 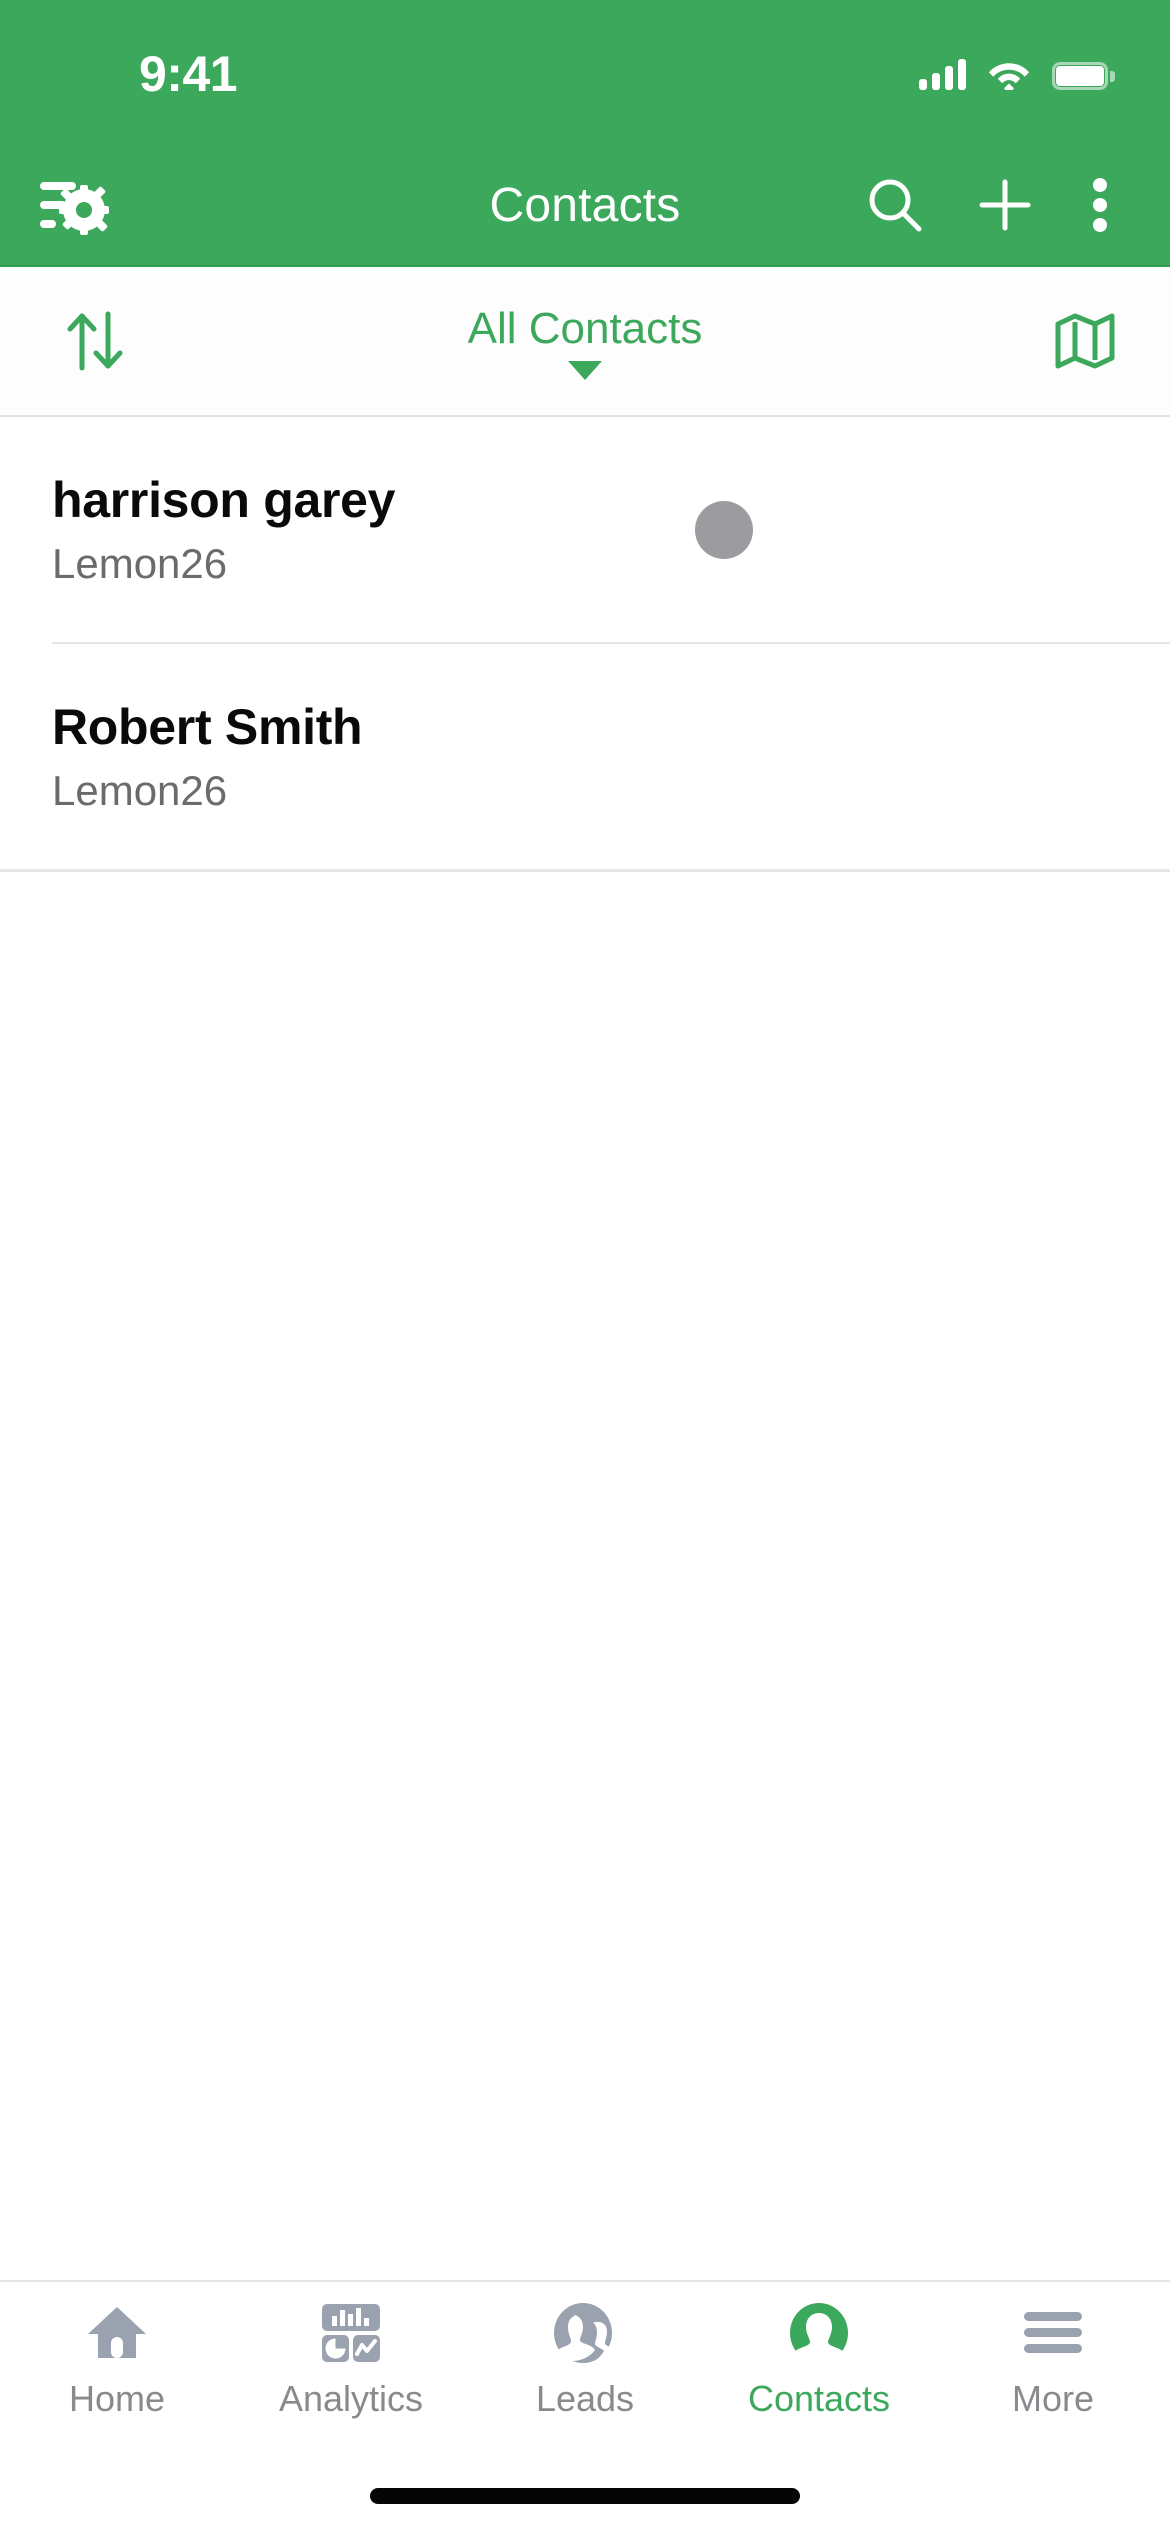 What do you see at coordinates (585, 756) in the screenshot?
I see `contact-list-item: Robert Smith Lemon26` at bounding box center [585, 756].